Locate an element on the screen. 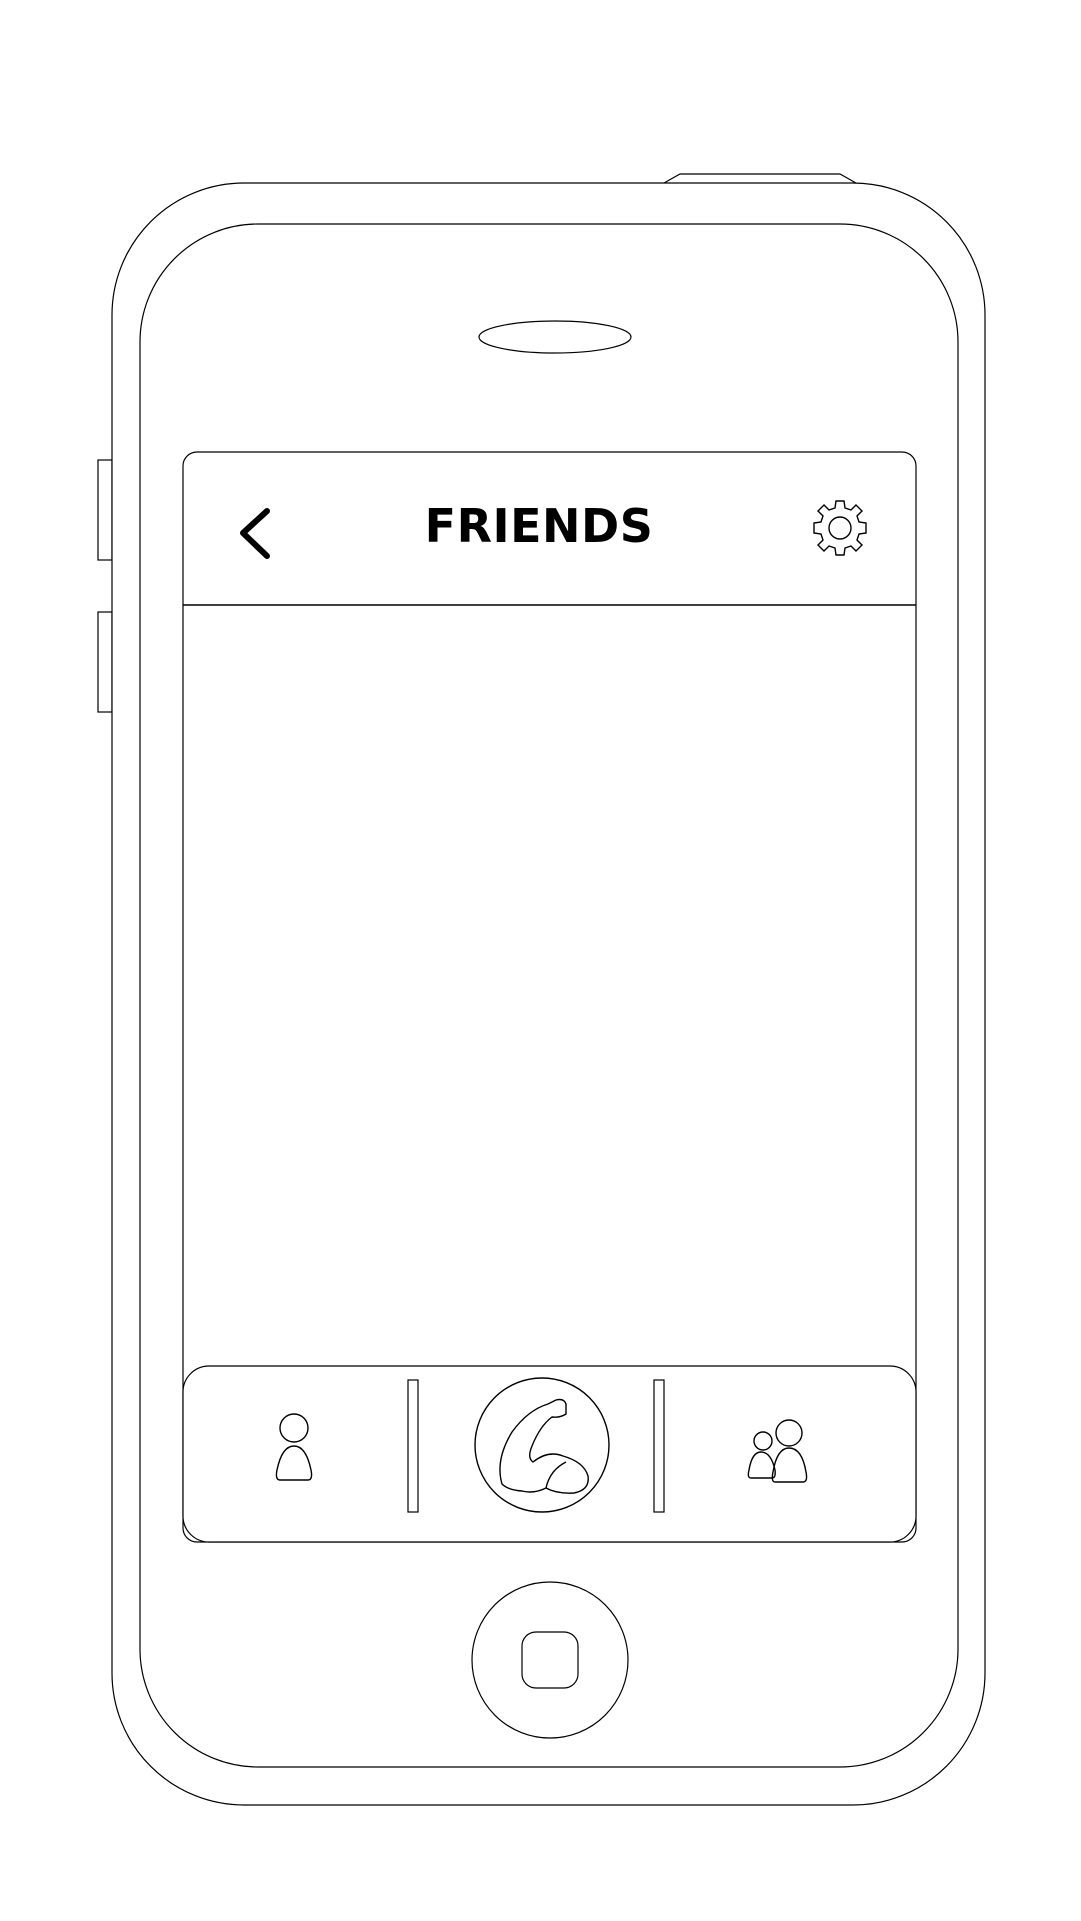 The width and height of the screenshot is (1081, 1921). settings-button is located at coordinates (840, 528).